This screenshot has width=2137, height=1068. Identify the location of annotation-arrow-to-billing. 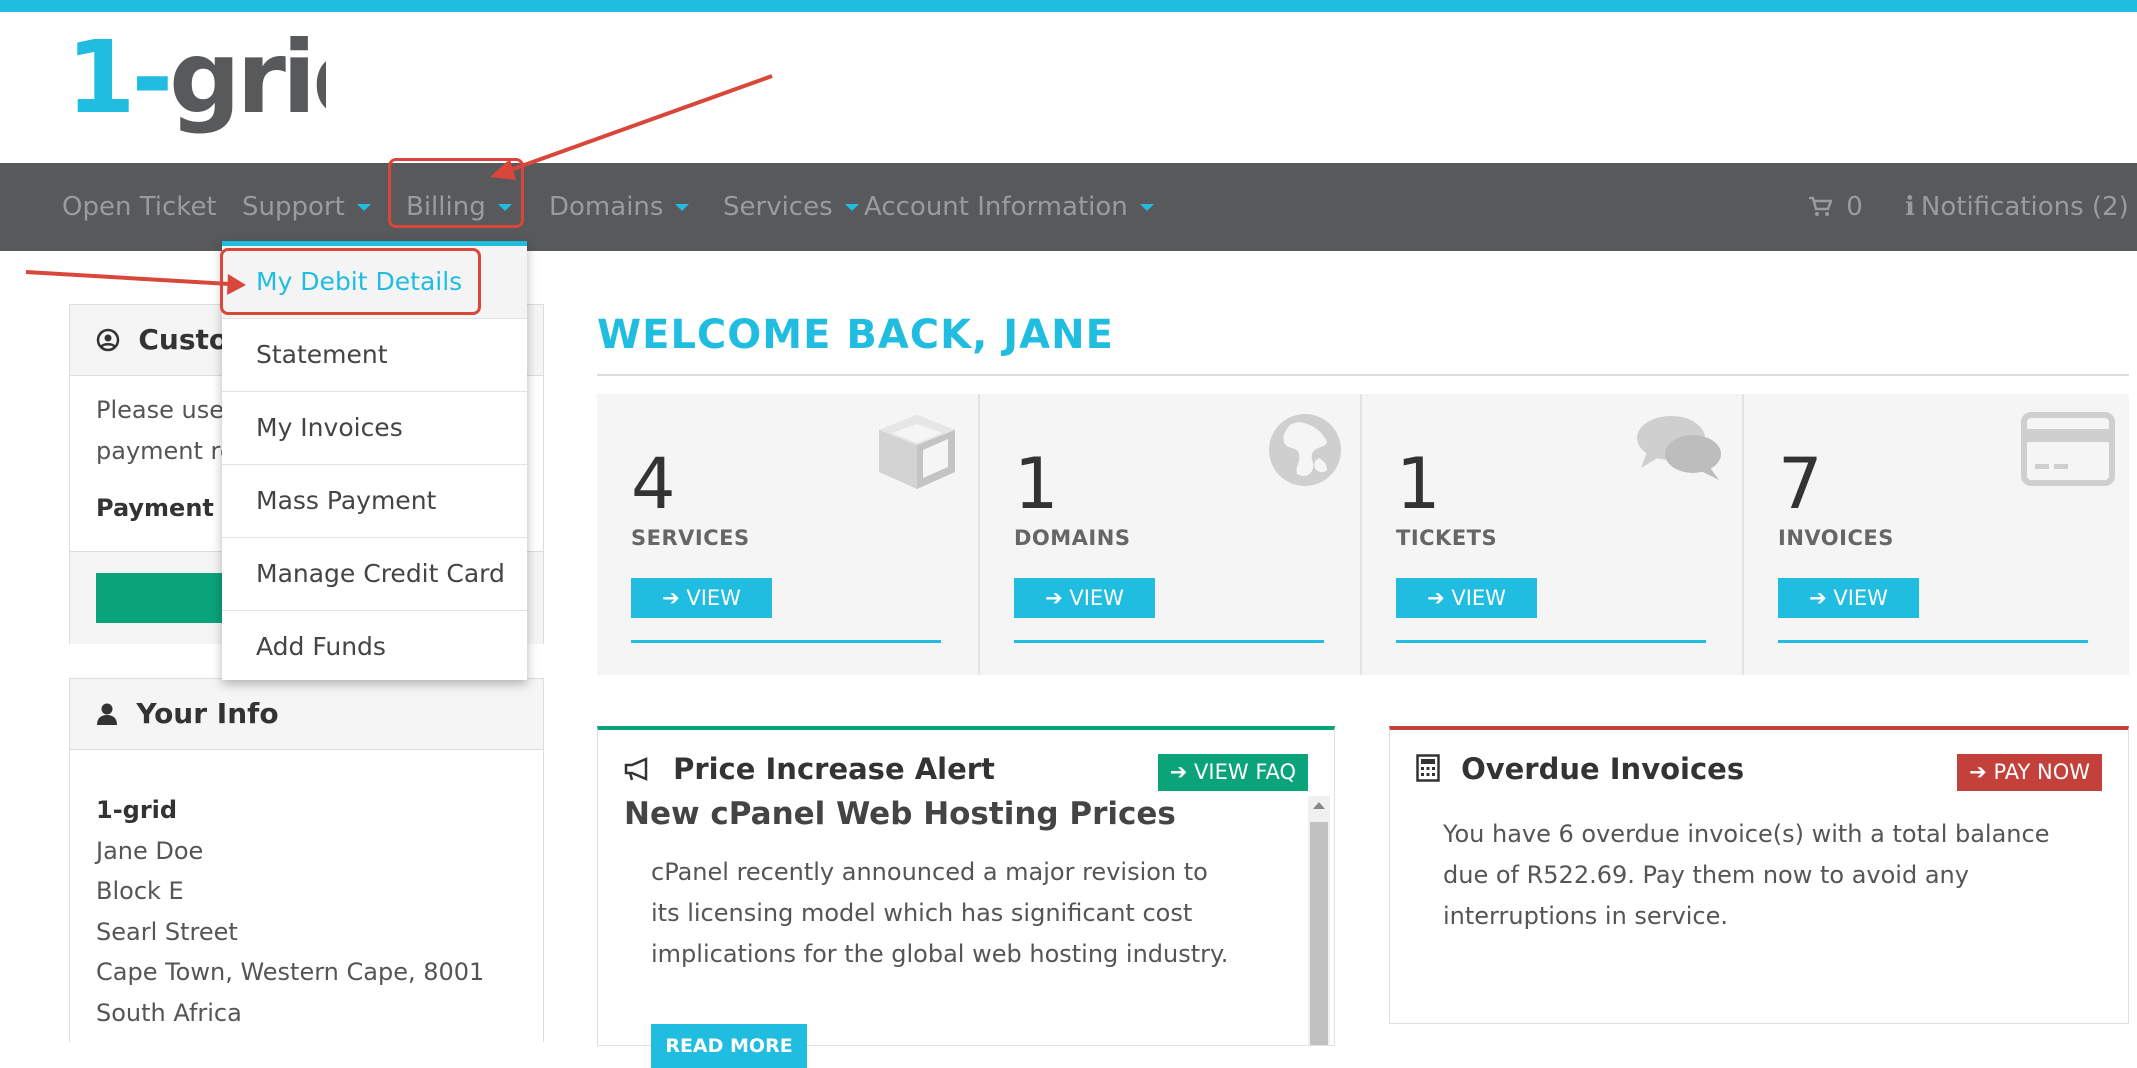
(638, 124).